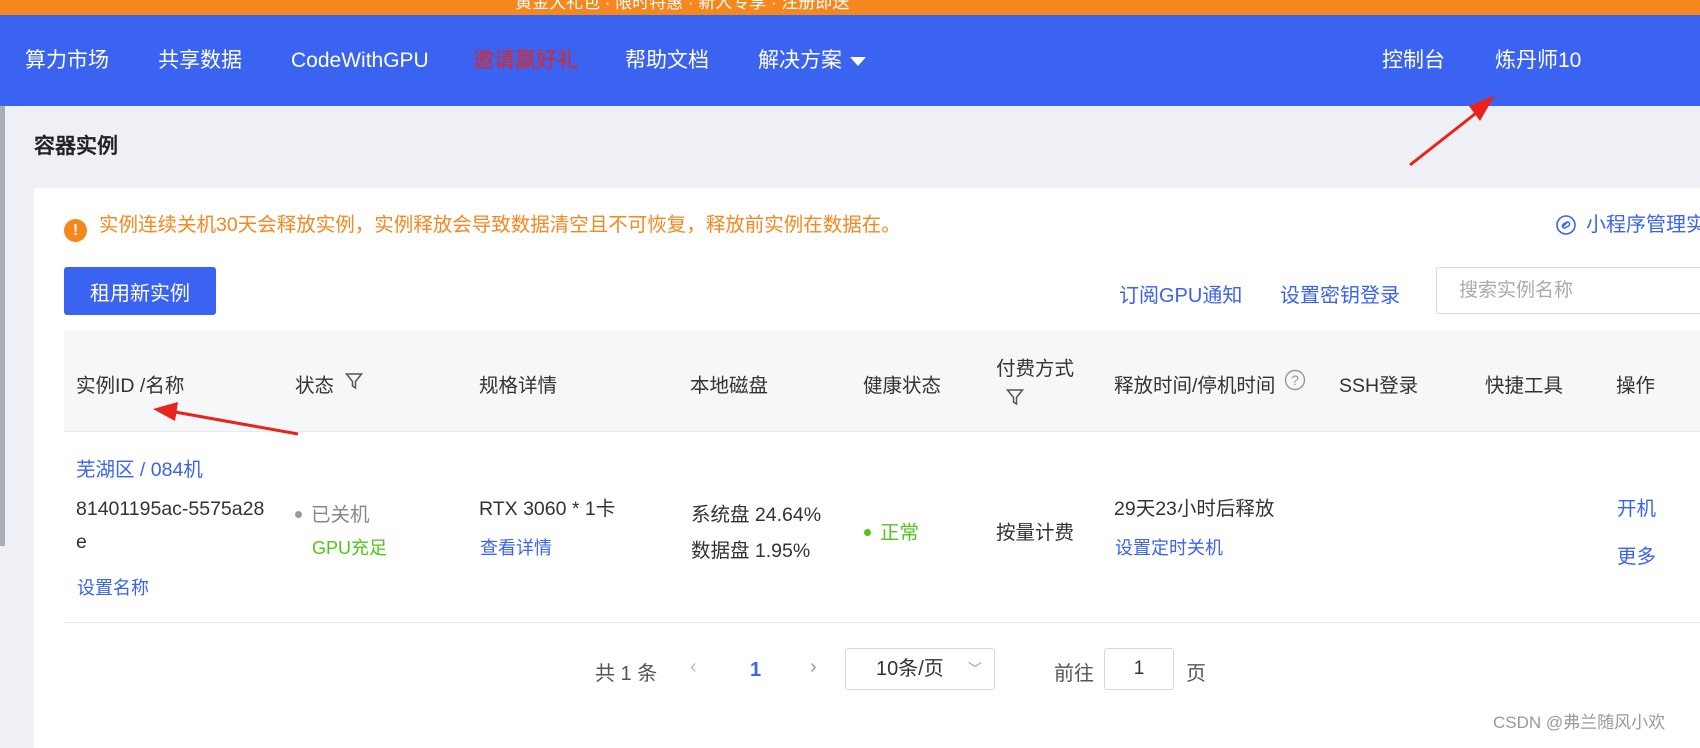 The image size is (1700, 748). What do you see at coordinates (315, 386) in the screenshot?
I see `col-header-status: 状态` at bounding box center [315, 386].